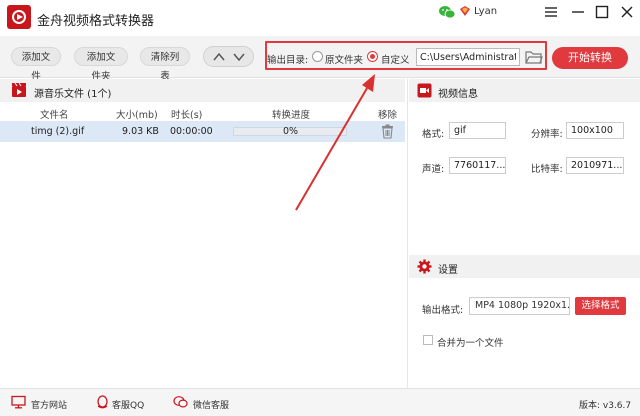  What do you see at coordinates (407, 233) in the screenshot?
I see `panel-divider` at bounding box center [407, 233].